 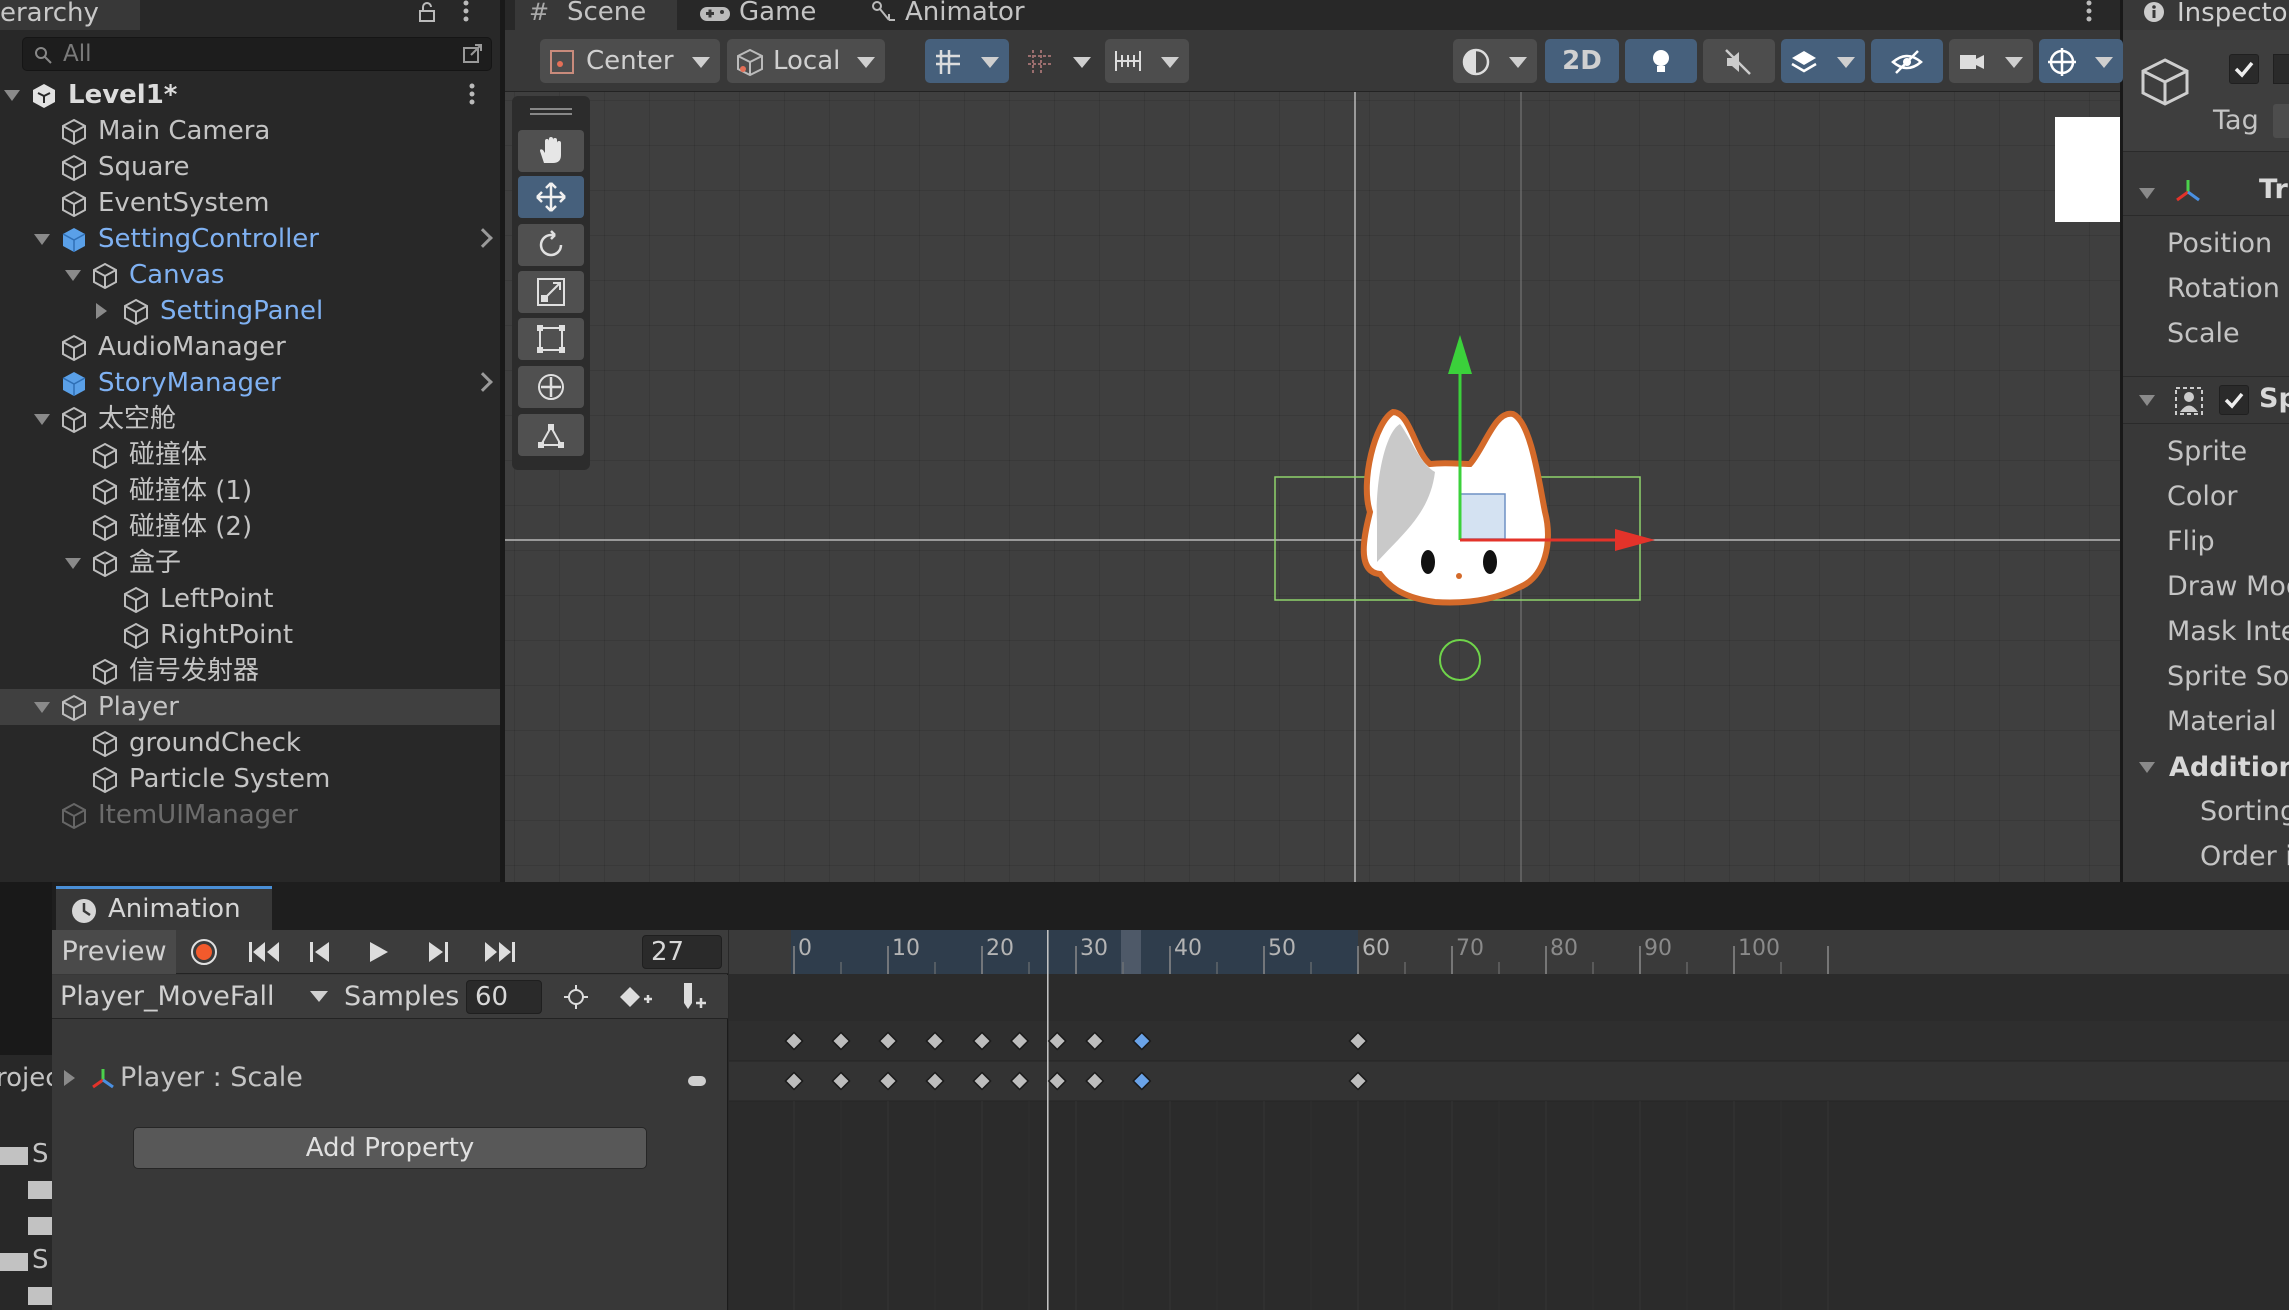 I want to click on scene-level1: Level1*, so click(x=250, y=95).